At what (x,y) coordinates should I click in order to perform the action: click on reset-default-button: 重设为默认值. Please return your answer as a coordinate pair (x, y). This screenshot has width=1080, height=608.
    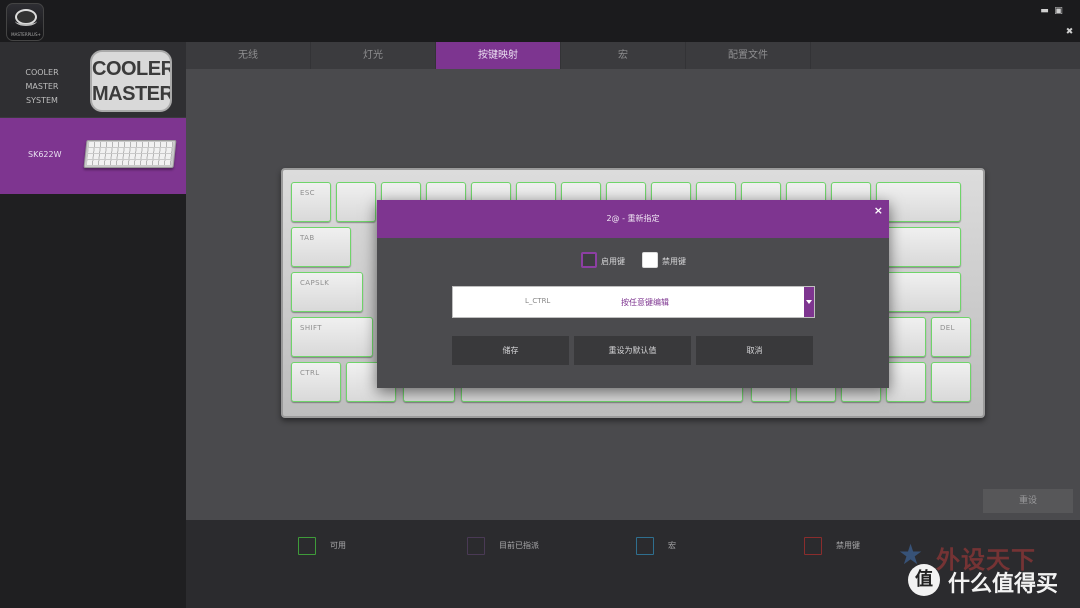
    Looking at the image, I should click on (632, 350).